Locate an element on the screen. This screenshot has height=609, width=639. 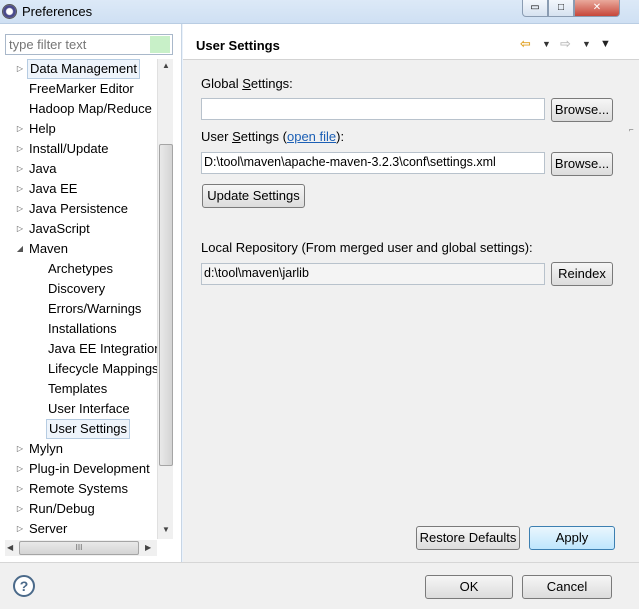
global-settings-label: Global Settings: is located at coordinates (247, 83).